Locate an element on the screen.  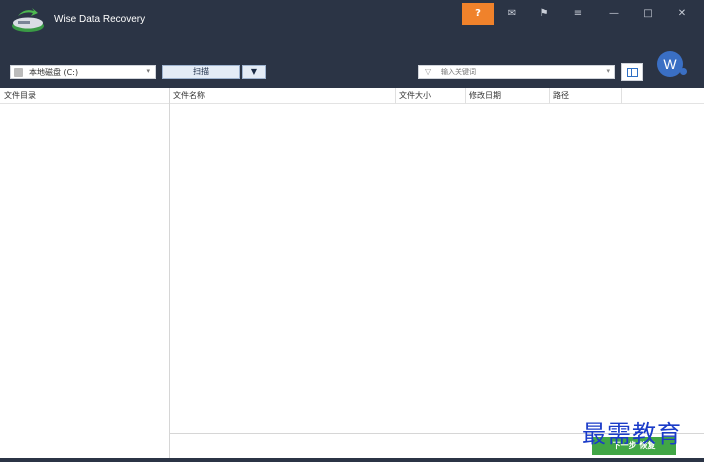
avatar-badge is located at coordinates (683, 71).